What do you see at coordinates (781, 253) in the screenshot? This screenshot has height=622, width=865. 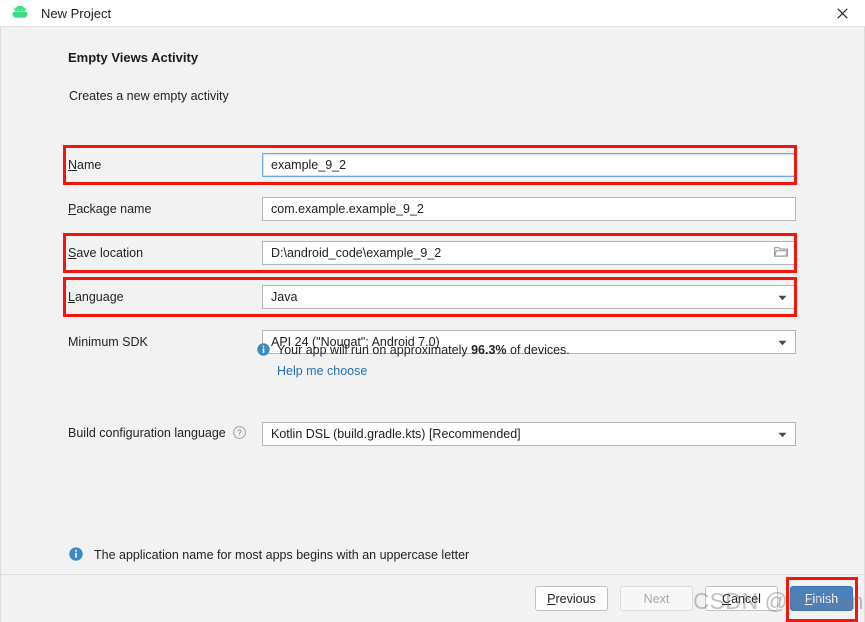 I see `folder-icon` at bounding box center [781, 253].